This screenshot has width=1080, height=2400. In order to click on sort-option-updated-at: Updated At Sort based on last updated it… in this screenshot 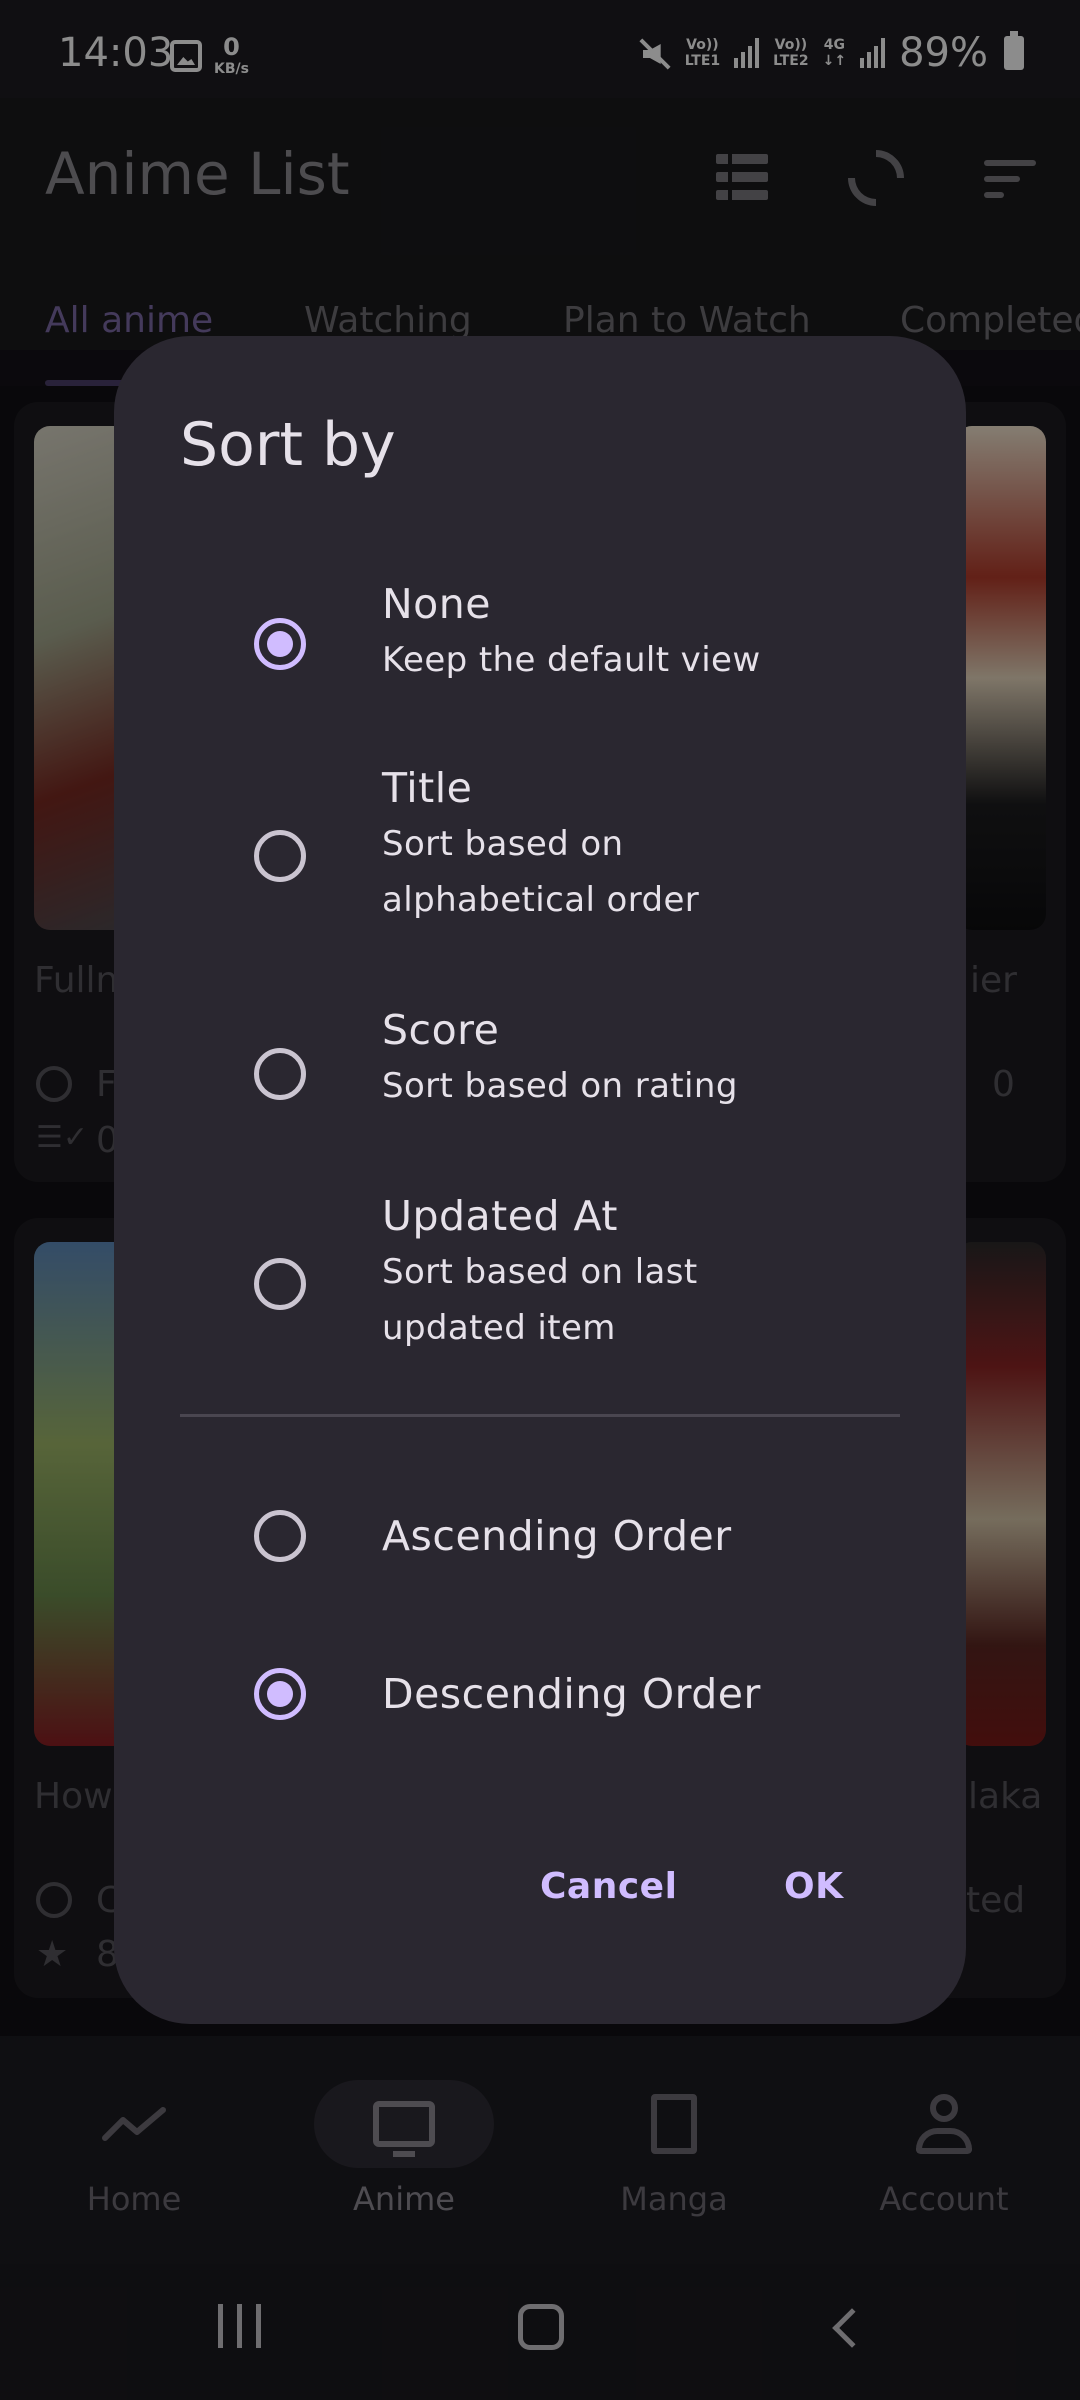, I will do `click(540, 1292)`.